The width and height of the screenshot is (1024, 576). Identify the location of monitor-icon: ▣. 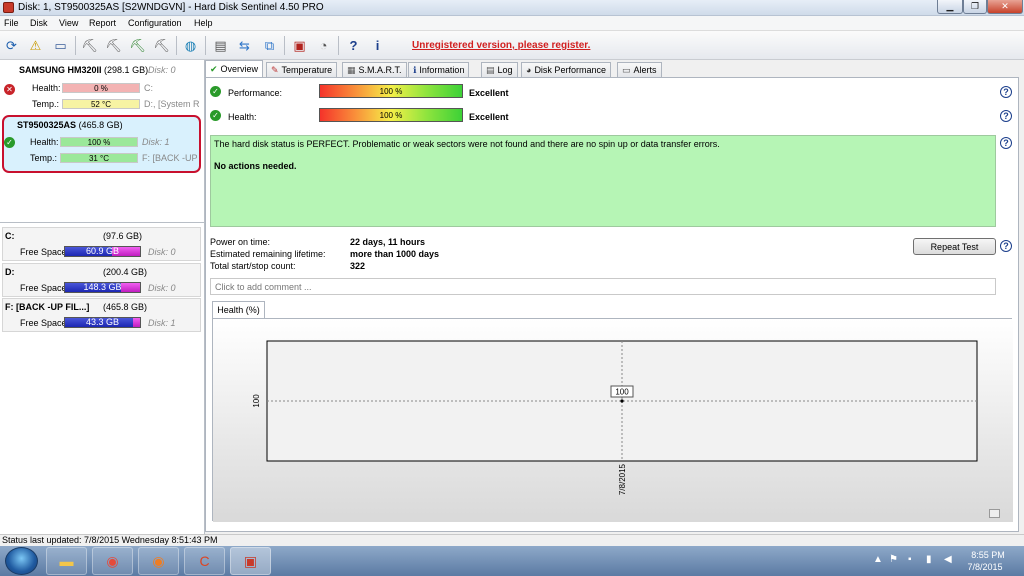
(299, 45).